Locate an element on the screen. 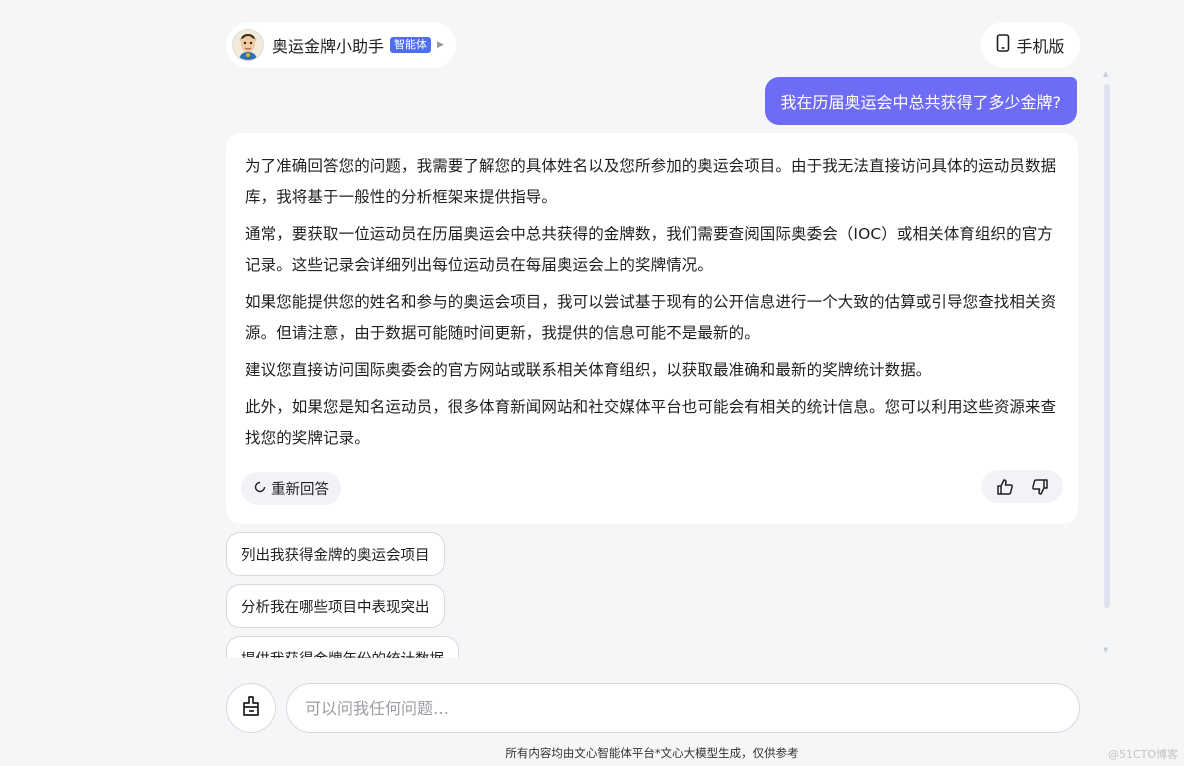  thumbs-up-icon is located at coordinates (1005, 487).